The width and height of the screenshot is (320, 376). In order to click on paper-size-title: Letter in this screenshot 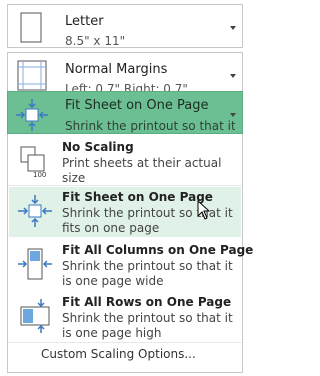, I will do `click(84, 21)`.